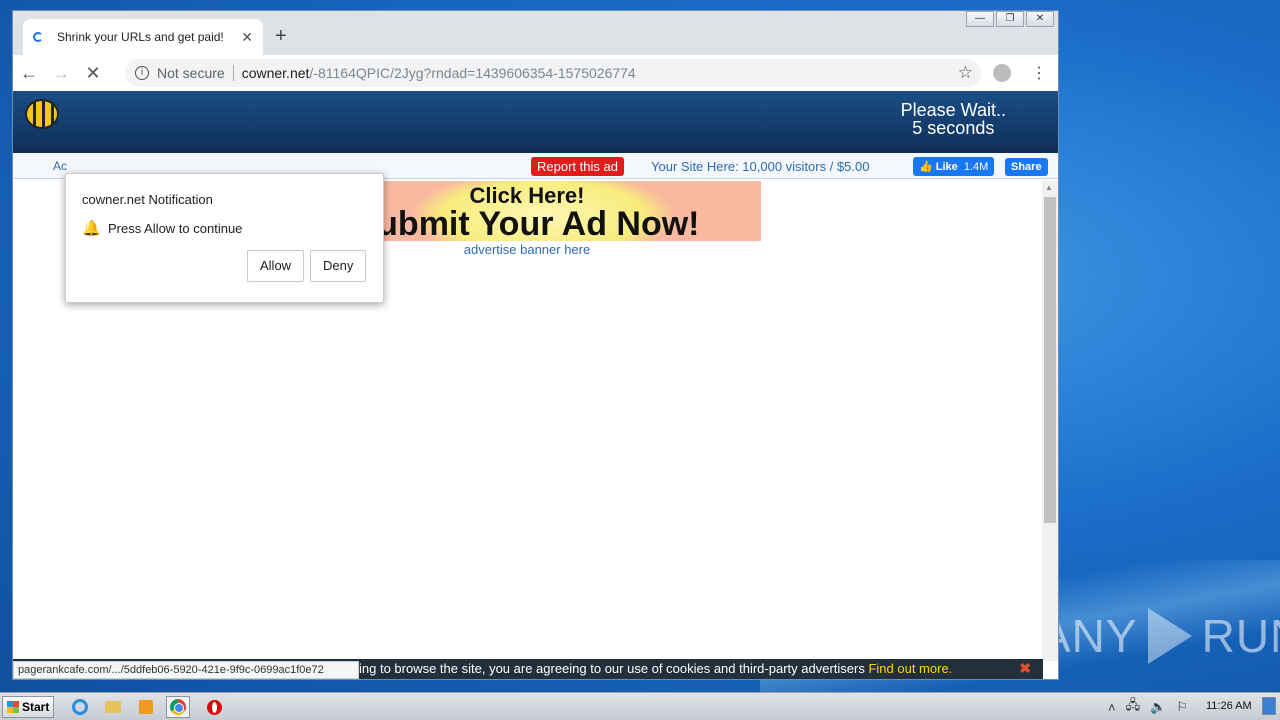 The image size is (1280, 720). Describe the element at coordinates (175, 228) in the screenshot. I see `notification-message: Press Allow to continue` at that location.